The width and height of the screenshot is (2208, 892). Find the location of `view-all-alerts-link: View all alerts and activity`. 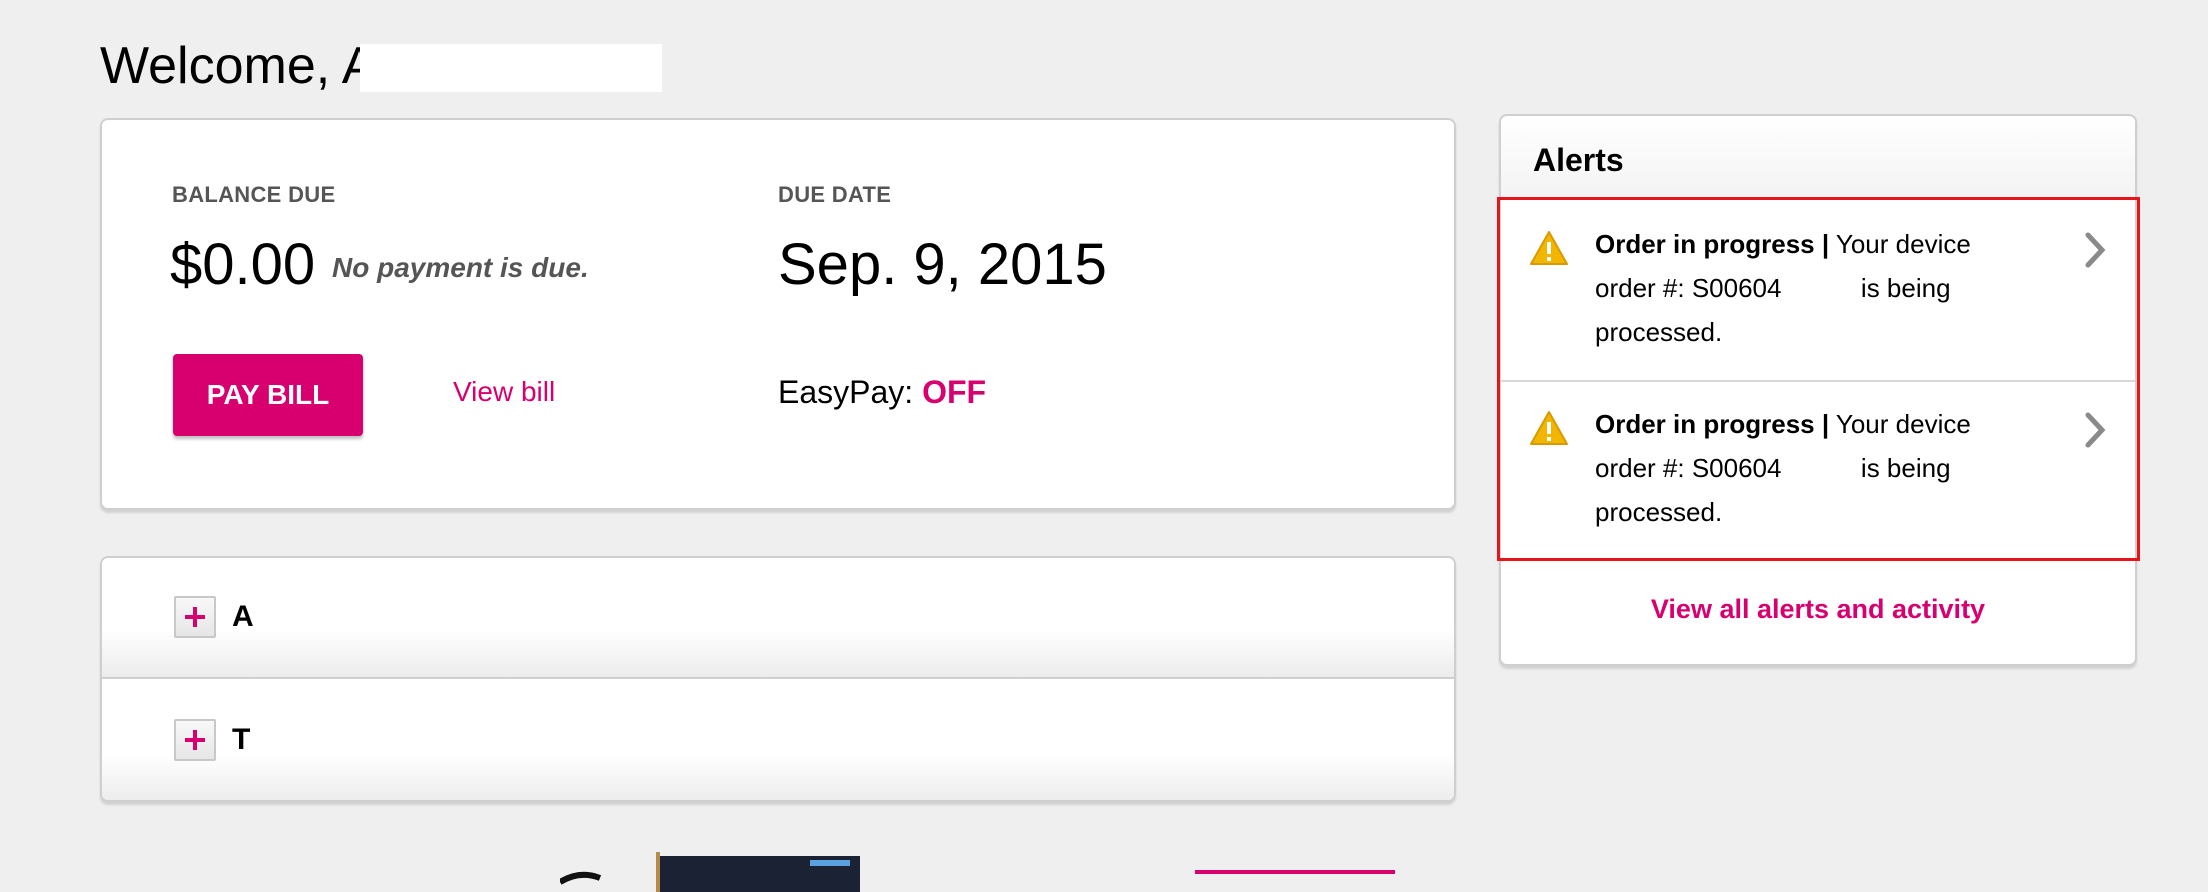

view-all-alerts-link: View all alerts and activity is located at coordinates (1818, 609).